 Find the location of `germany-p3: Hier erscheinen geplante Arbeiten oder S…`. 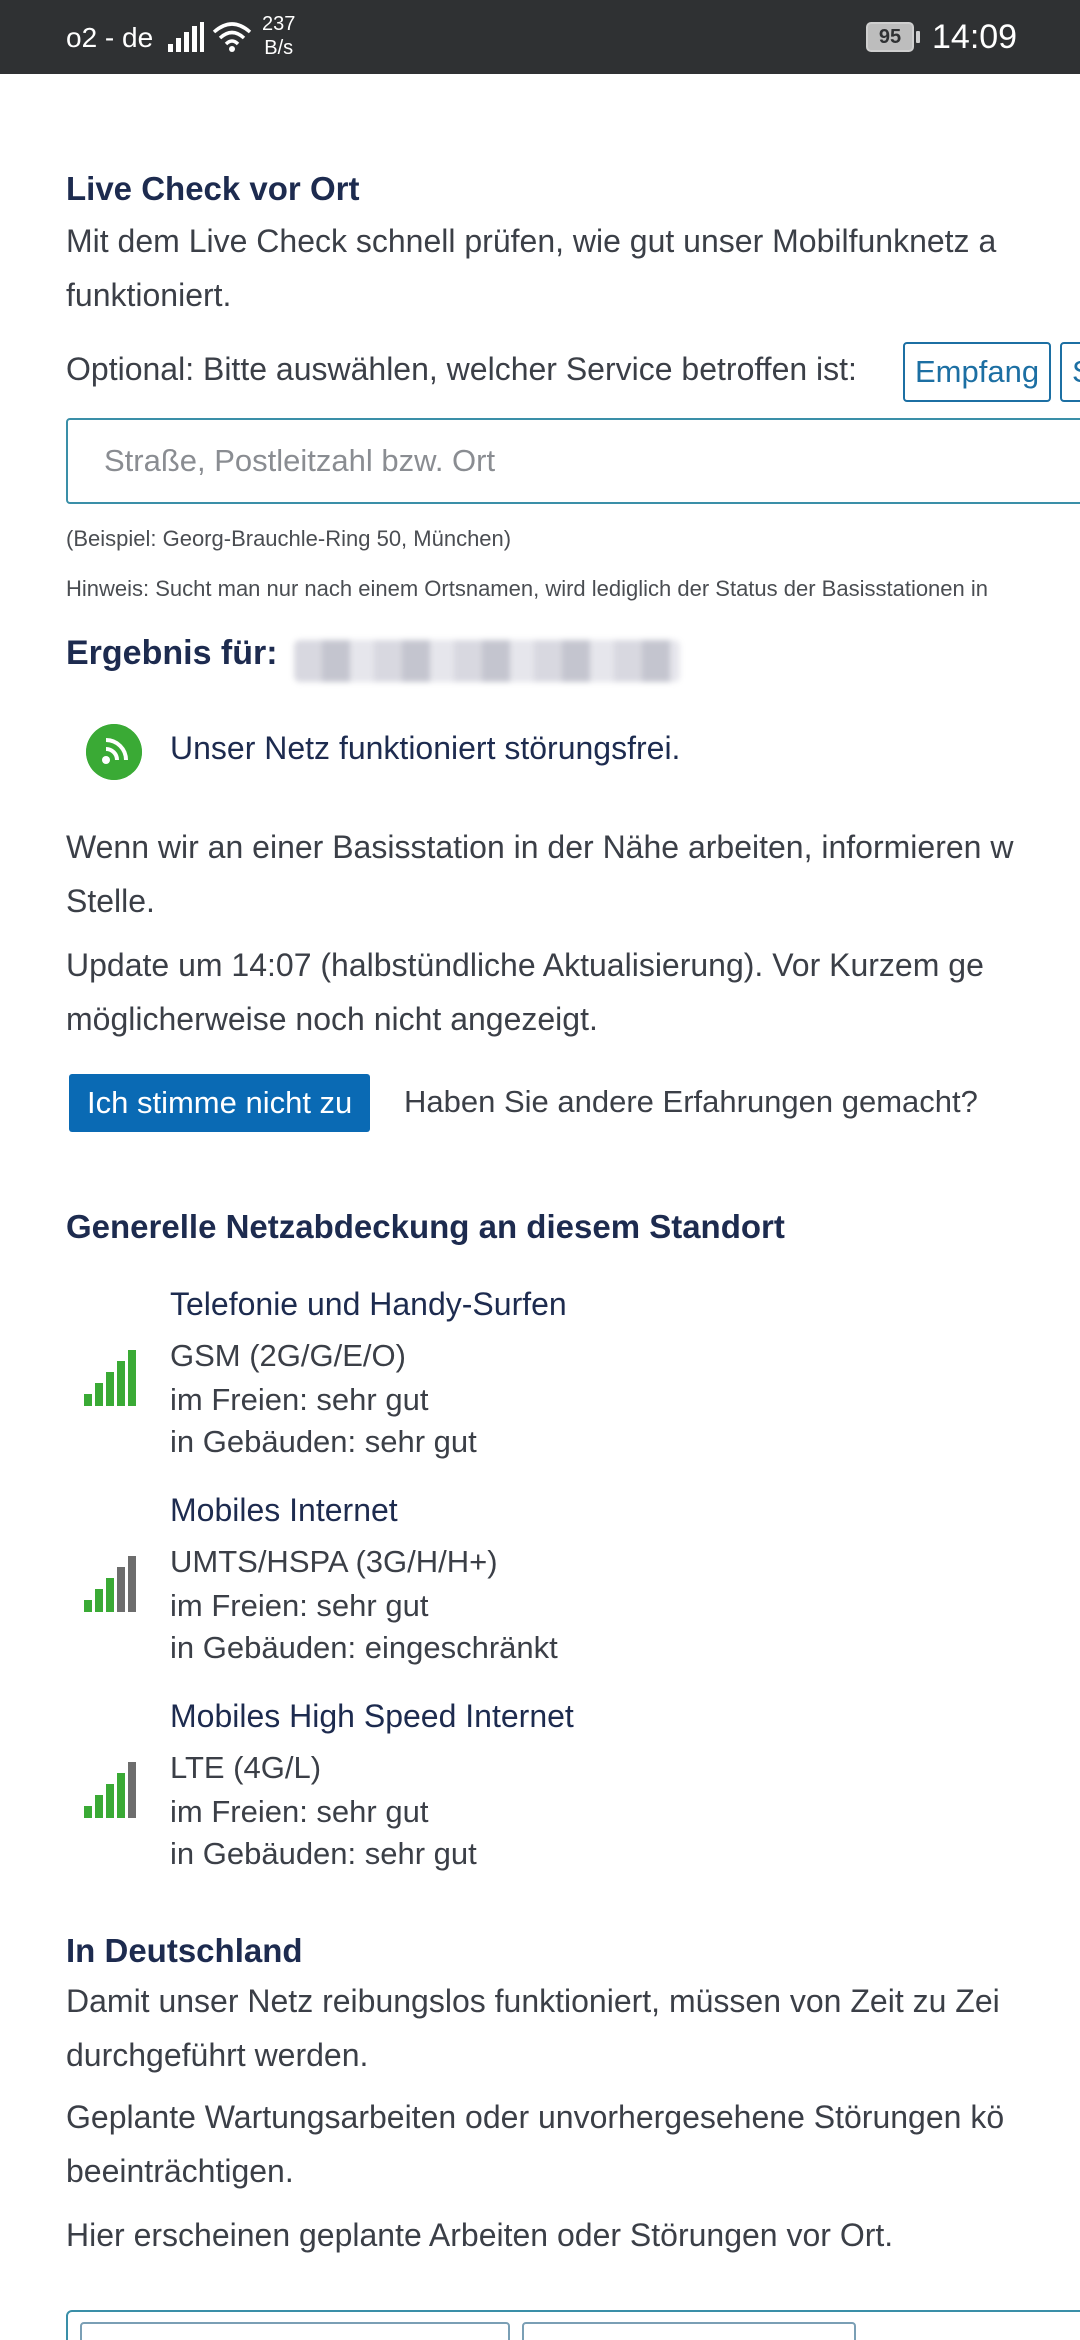

germany-p3: Hier erscheinen geplante Arbeiten oder S… is located at coordinates (480, 2235).